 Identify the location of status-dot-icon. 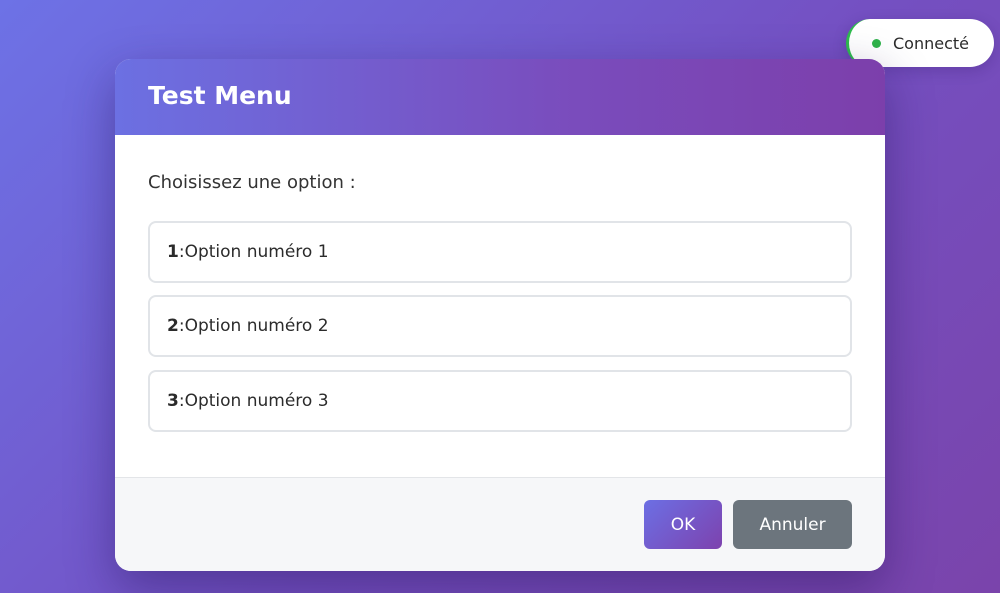
(876, 43).